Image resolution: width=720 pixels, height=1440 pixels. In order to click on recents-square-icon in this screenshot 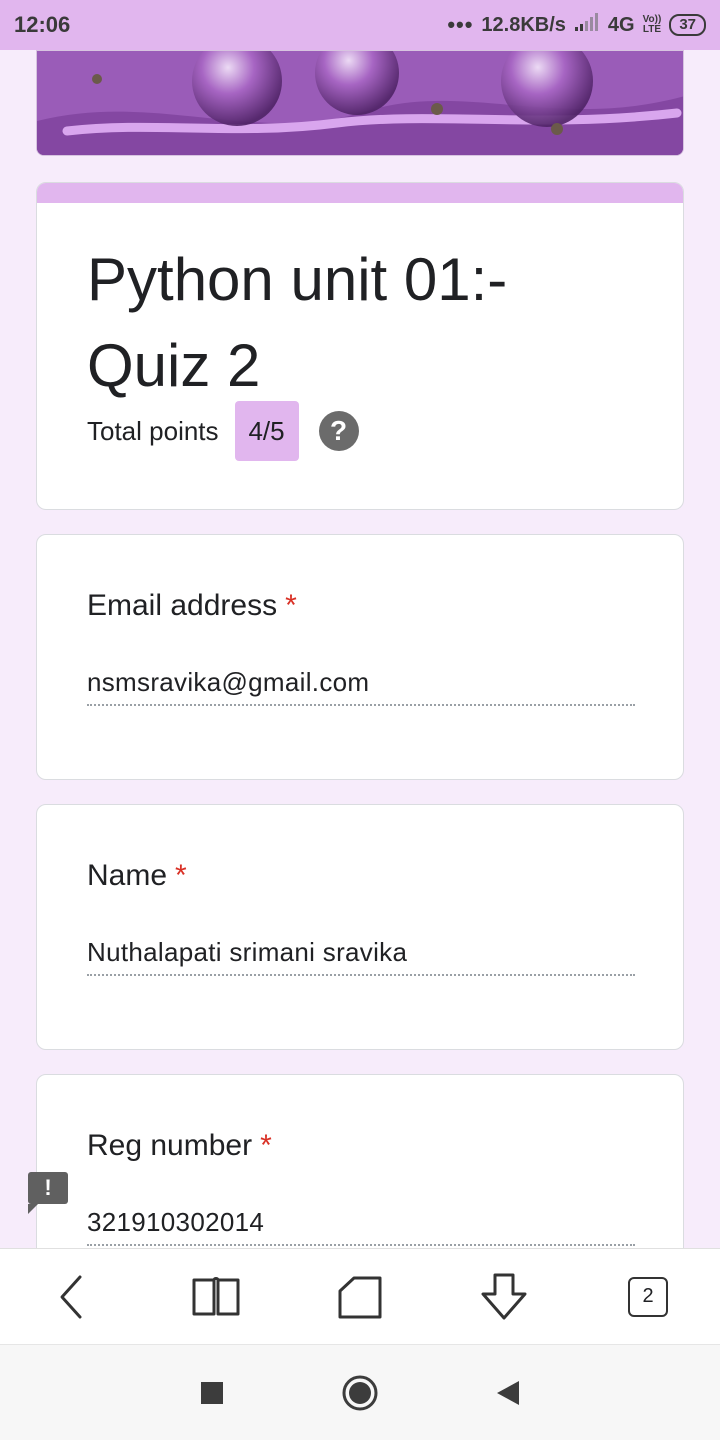, I will do `click(212, 1393)`.